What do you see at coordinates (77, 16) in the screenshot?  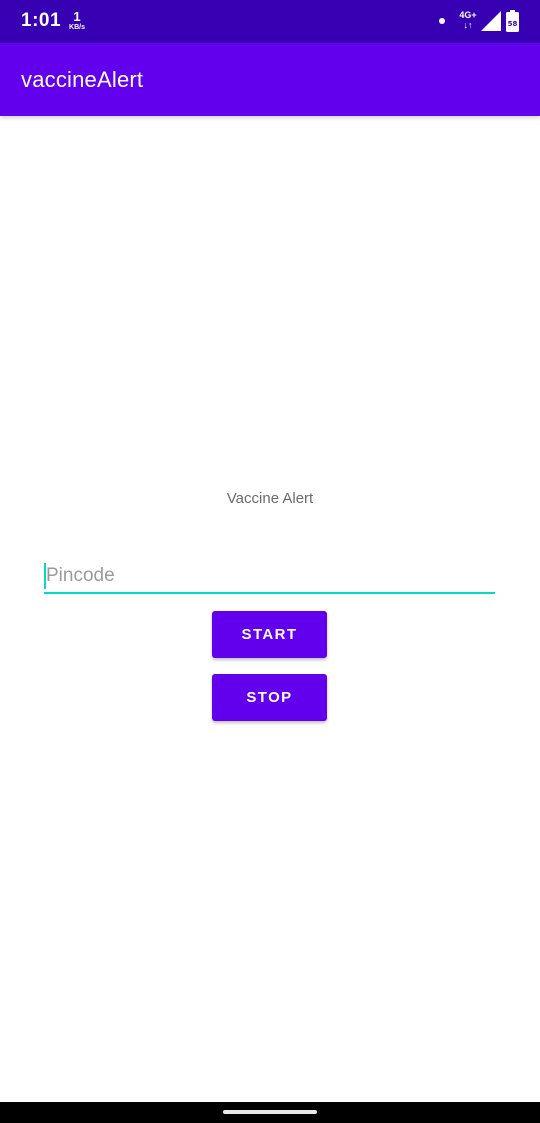 I see `network-speed-value: 1` at bounding box center [77, 16].